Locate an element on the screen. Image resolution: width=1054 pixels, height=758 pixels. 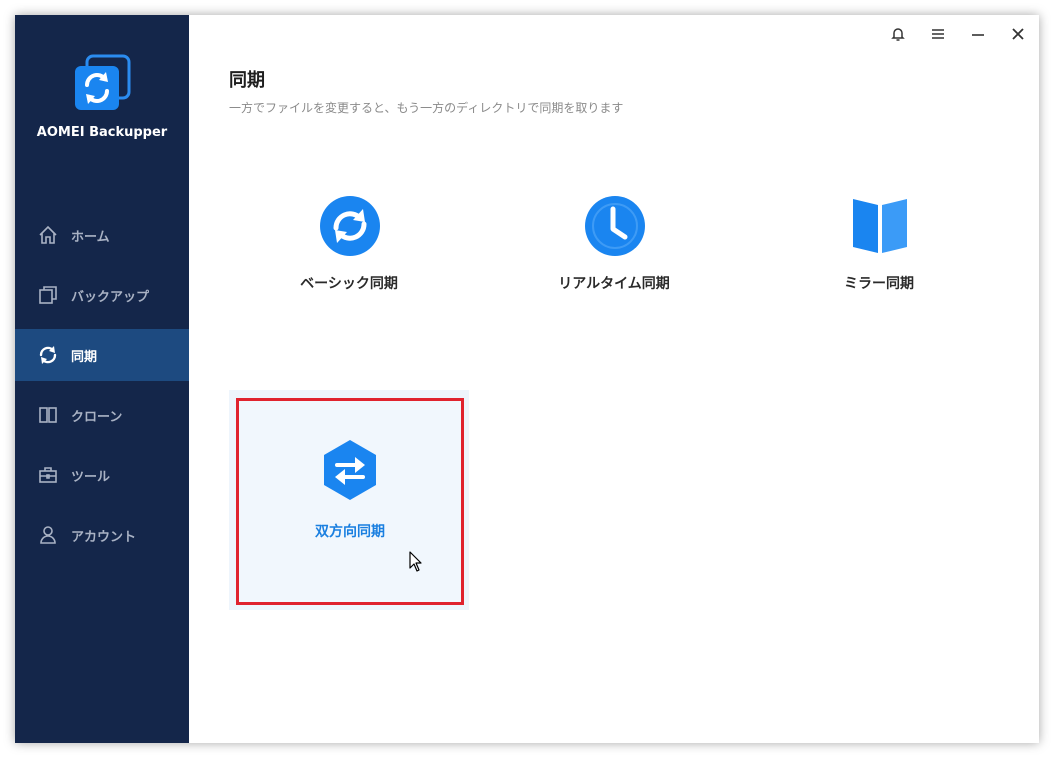
sync-logo-icon is located at coordinates (102, 83).